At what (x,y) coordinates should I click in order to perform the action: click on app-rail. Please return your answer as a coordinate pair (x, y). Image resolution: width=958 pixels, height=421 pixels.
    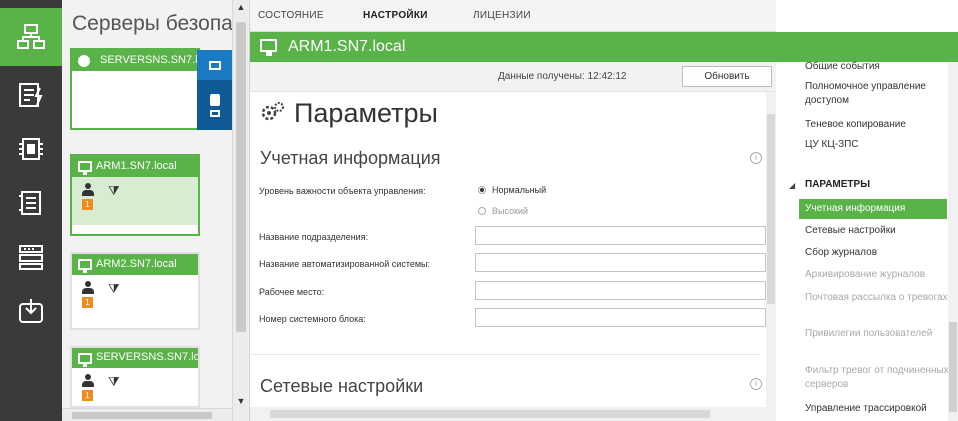
    Looking at the image, I should click on (31, 210).